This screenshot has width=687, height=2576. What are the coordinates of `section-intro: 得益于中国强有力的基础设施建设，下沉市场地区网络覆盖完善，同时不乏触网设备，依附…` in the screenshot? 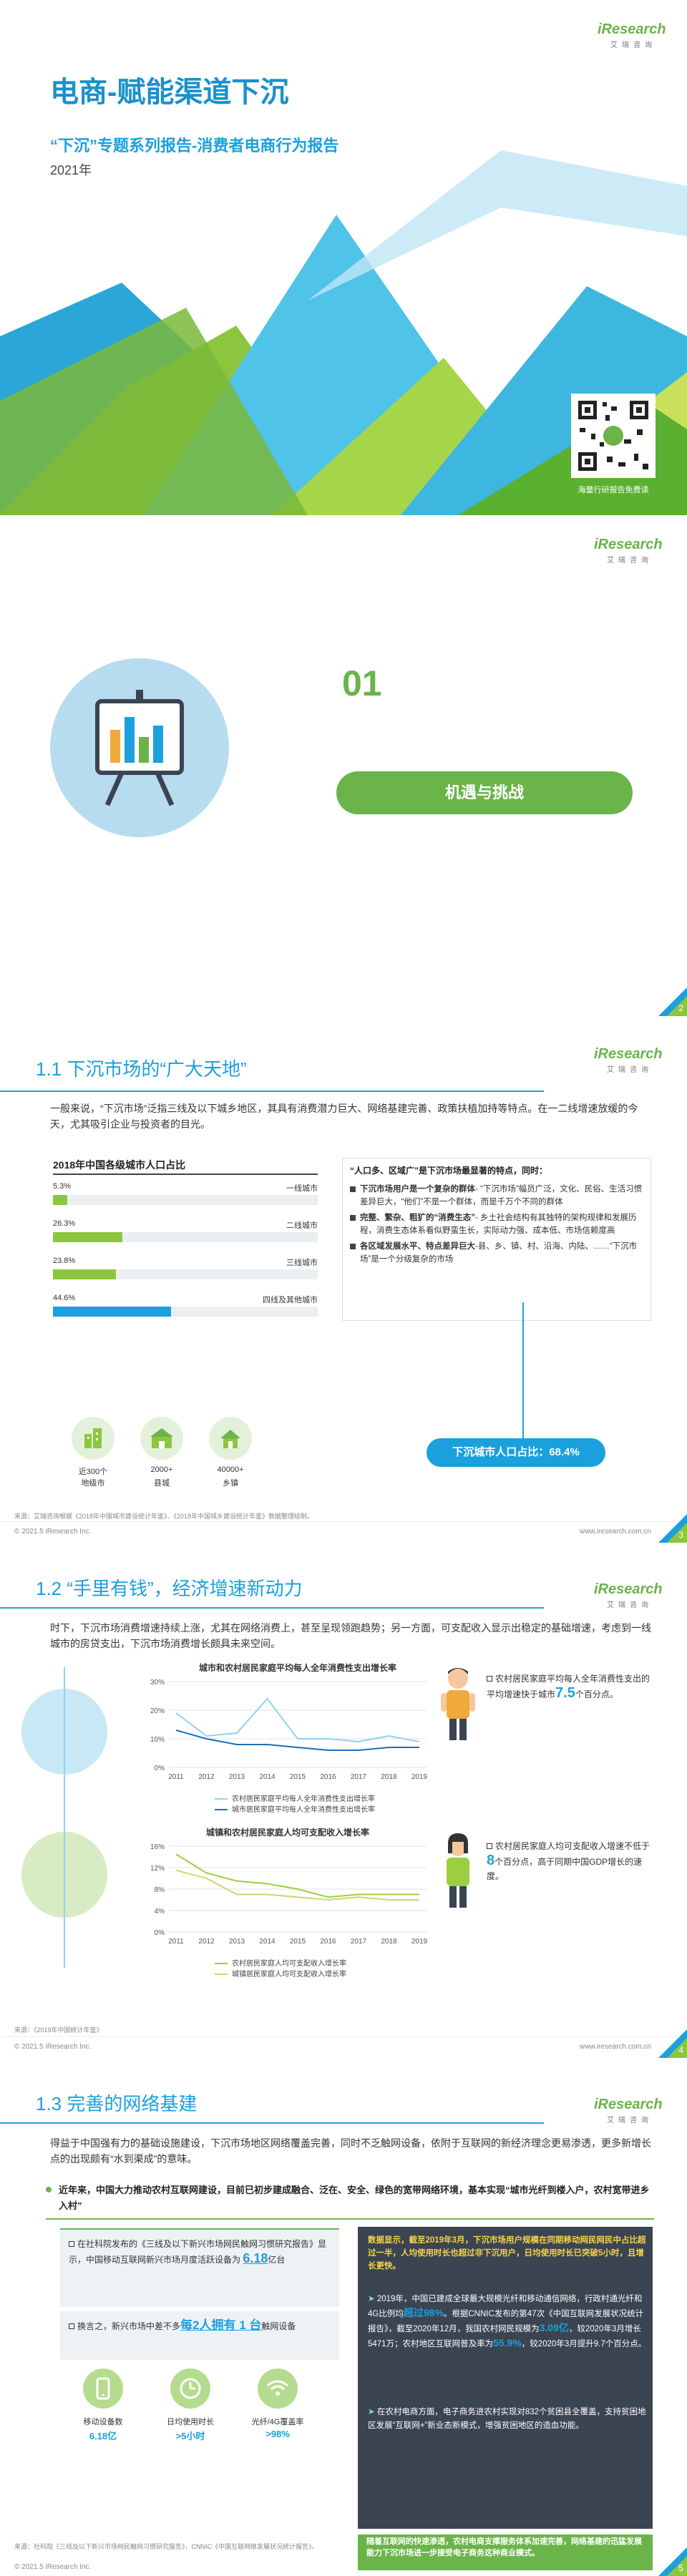 It's located at (350, 2151).